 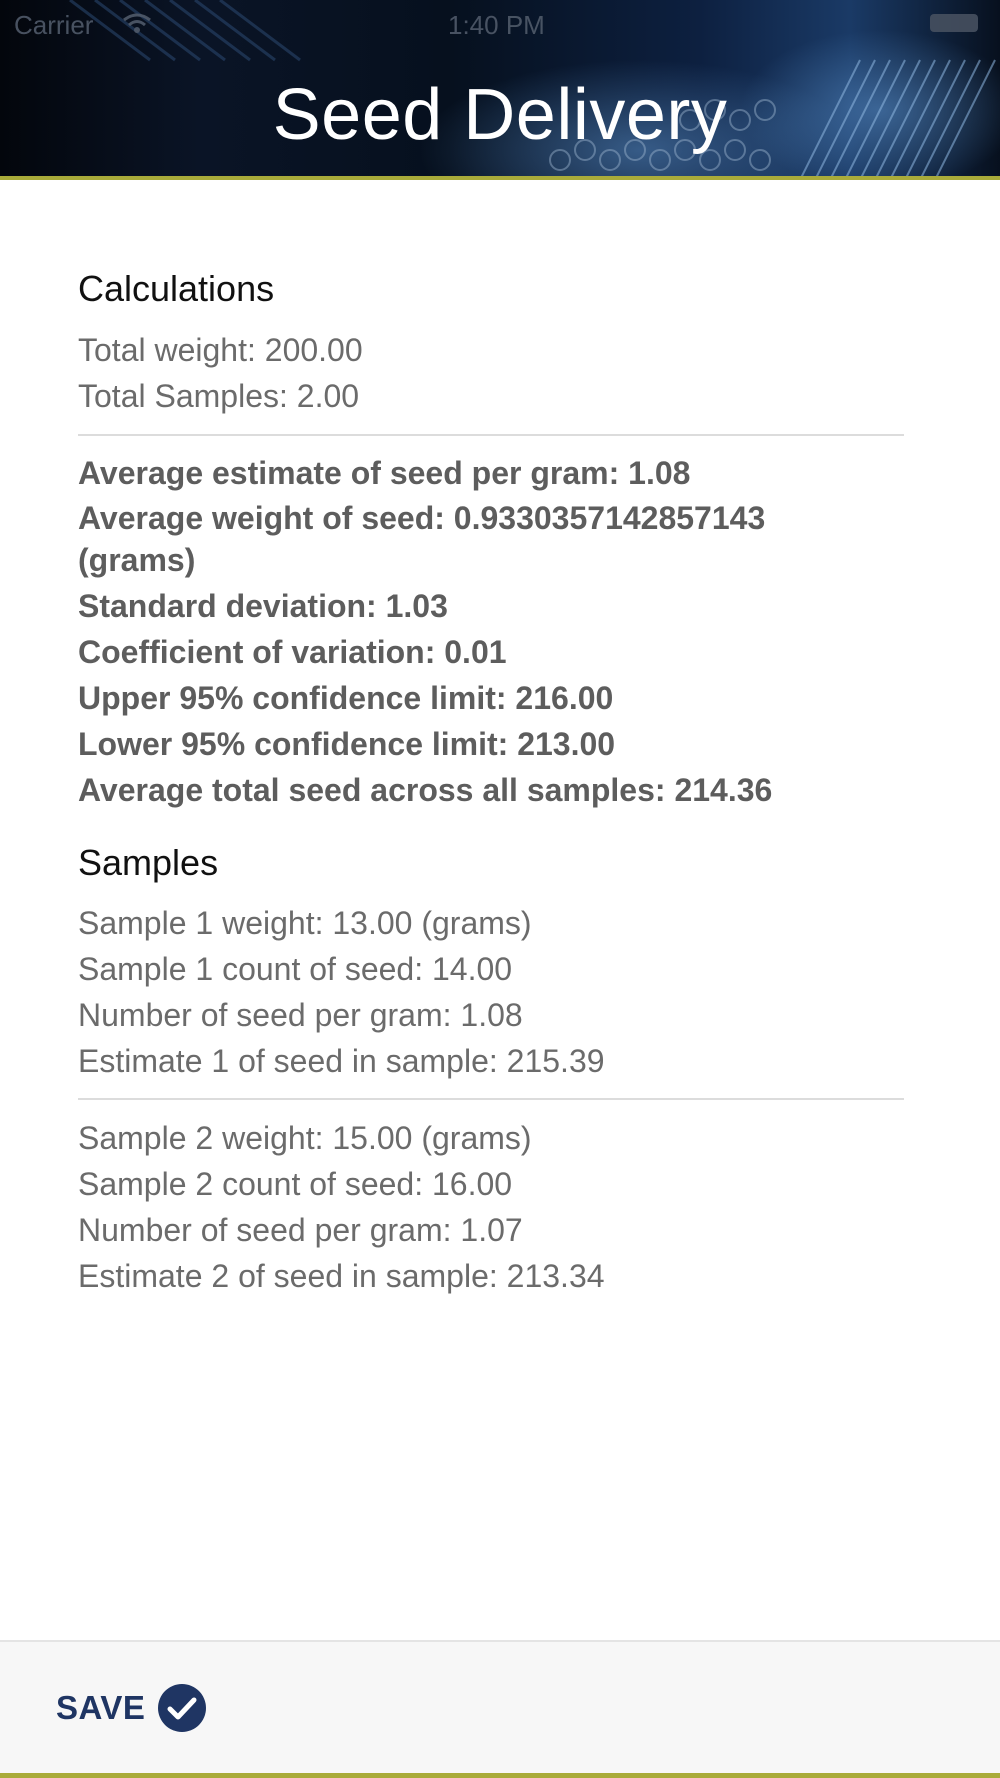 What do you see at coordinates (263, 606) in the screenshot?
I see `standard-deviation: Standard deviation: 1.03` at bounding box center [263, 606].